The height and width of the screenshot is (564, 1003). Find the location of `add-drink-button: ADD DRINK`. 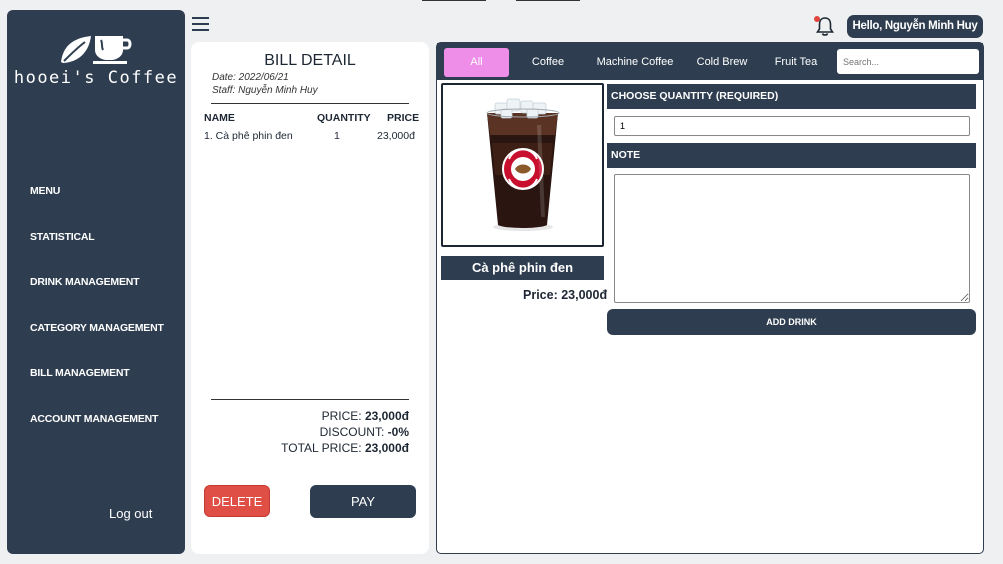

add-drink-button: ADD DRINK is located at coordinates (791, 322).